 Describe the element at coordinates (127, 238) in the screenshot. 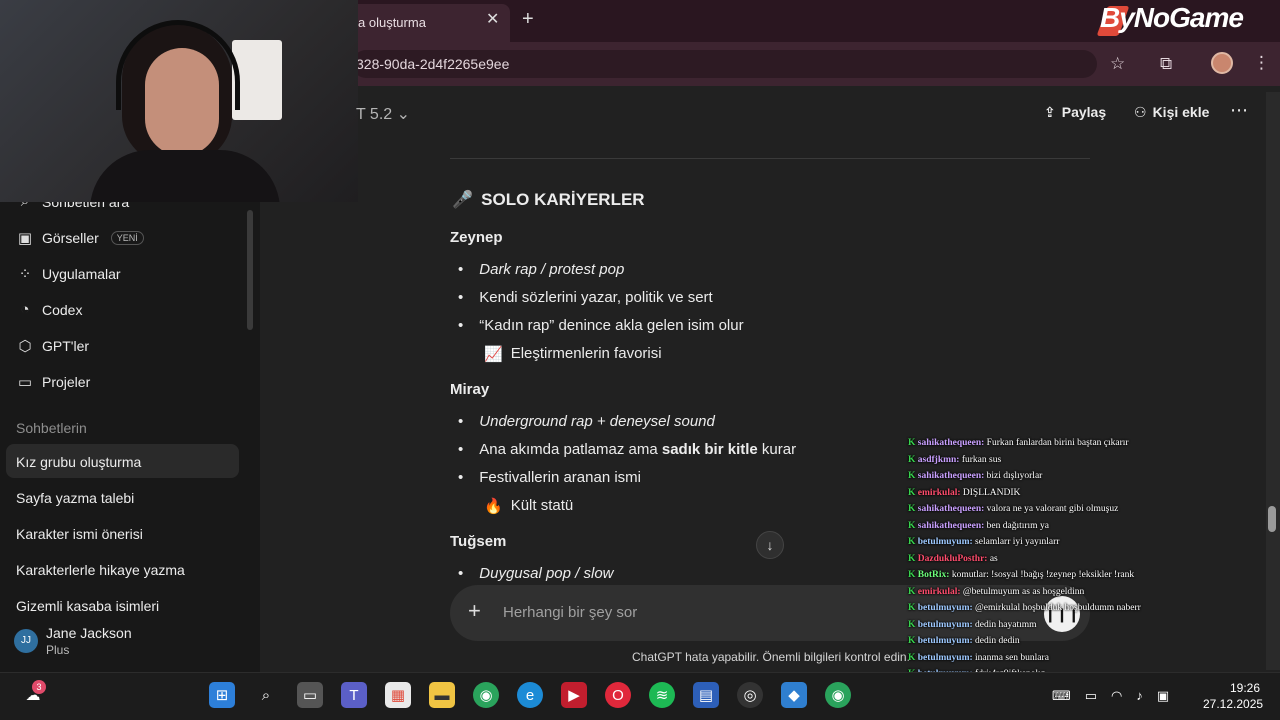

I see `new-badge: YENİ` at that location.